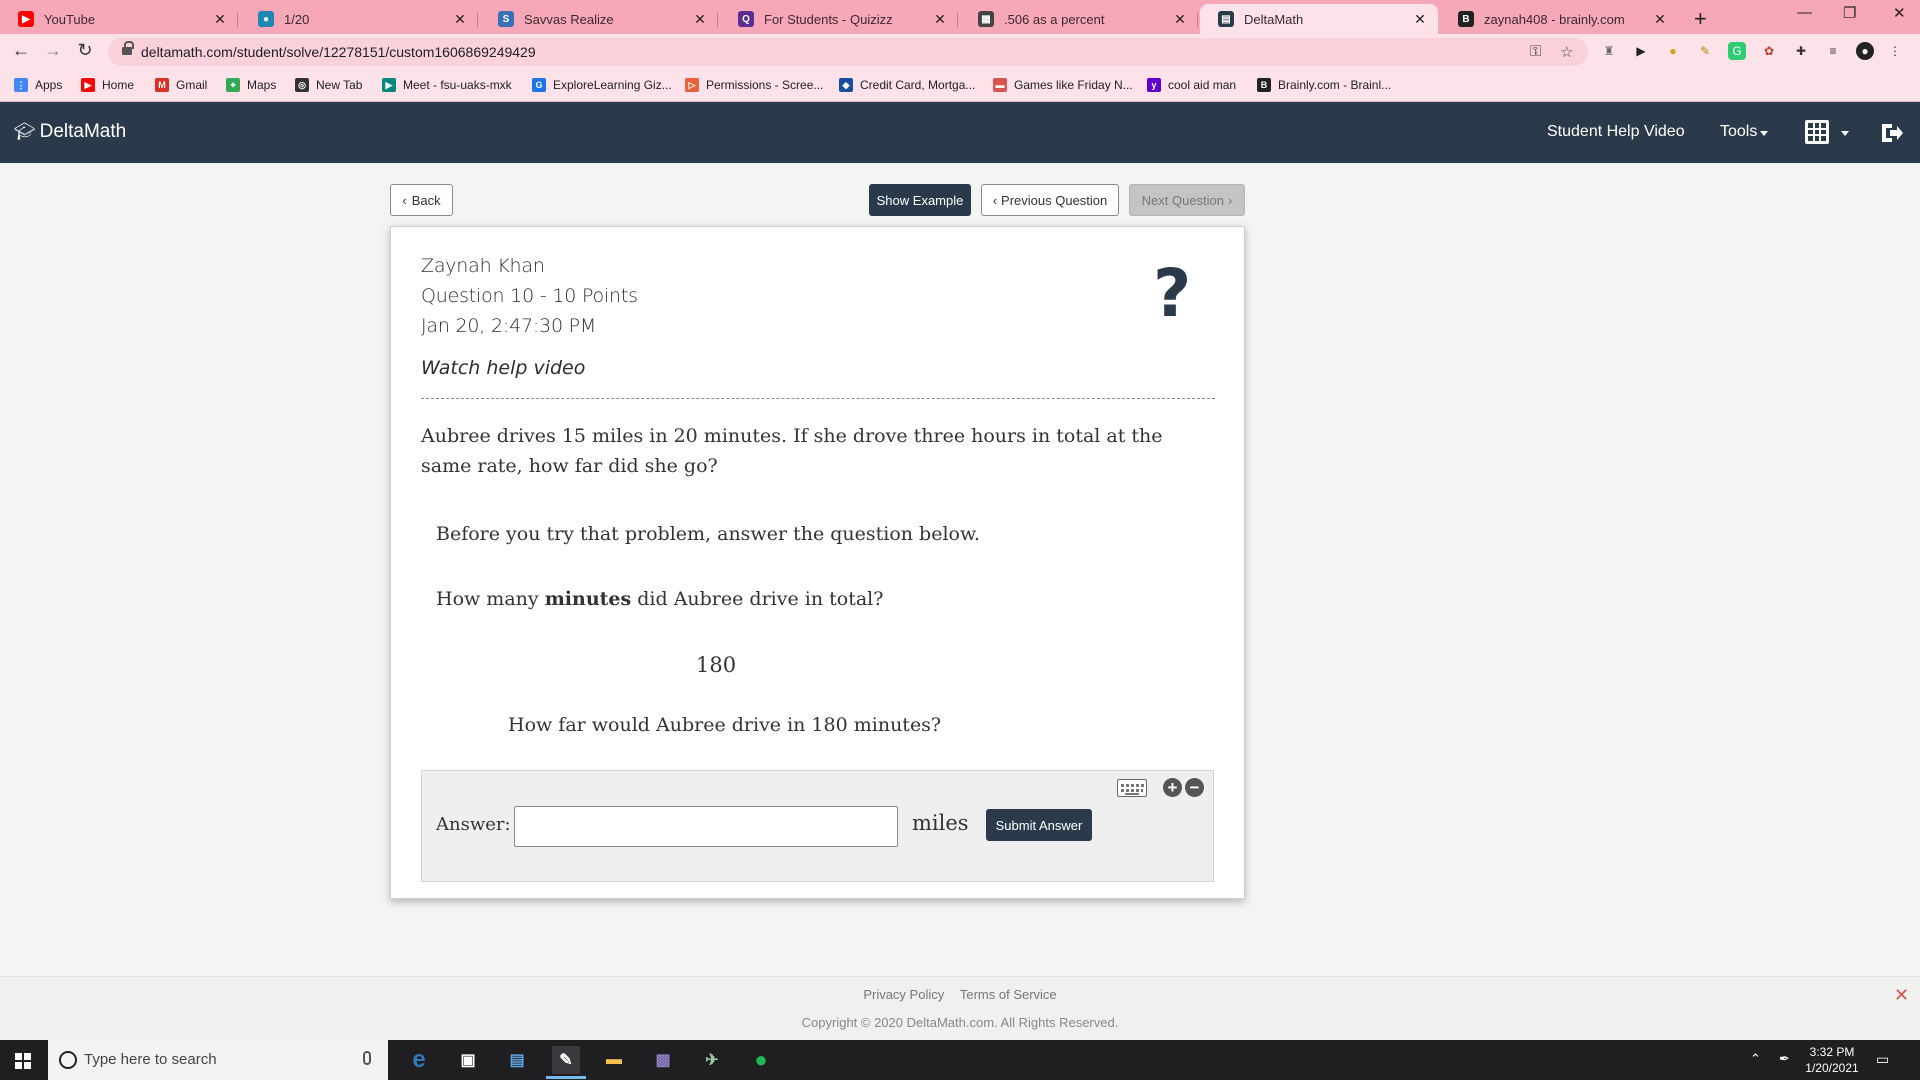 Image resolution: width=1920 pixels, height=1080 pixels. Describe the element at coordinates (1865, 51) in the screenshot. I see `profile-avatar: ●` at that location.